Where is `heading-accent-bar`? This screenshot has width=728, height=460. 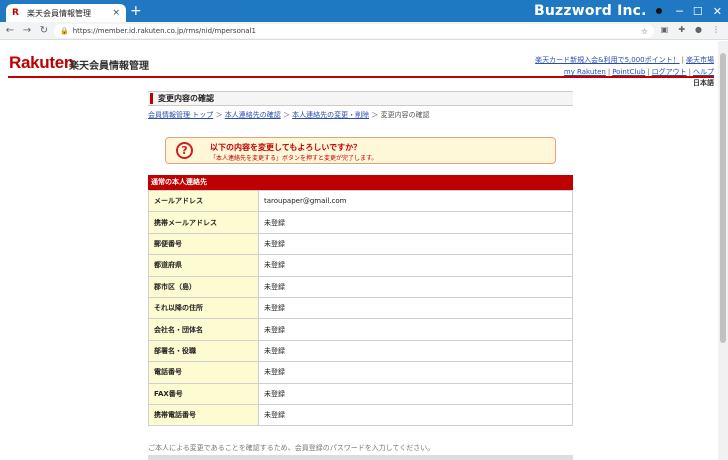
heading-accent-bar is located at coordinates (151, 98).